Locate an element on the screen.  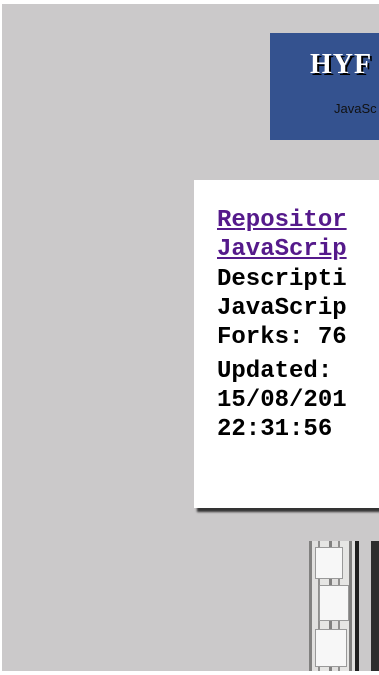
updated-time: 22:31:56 is located at coordinates (275, 429).